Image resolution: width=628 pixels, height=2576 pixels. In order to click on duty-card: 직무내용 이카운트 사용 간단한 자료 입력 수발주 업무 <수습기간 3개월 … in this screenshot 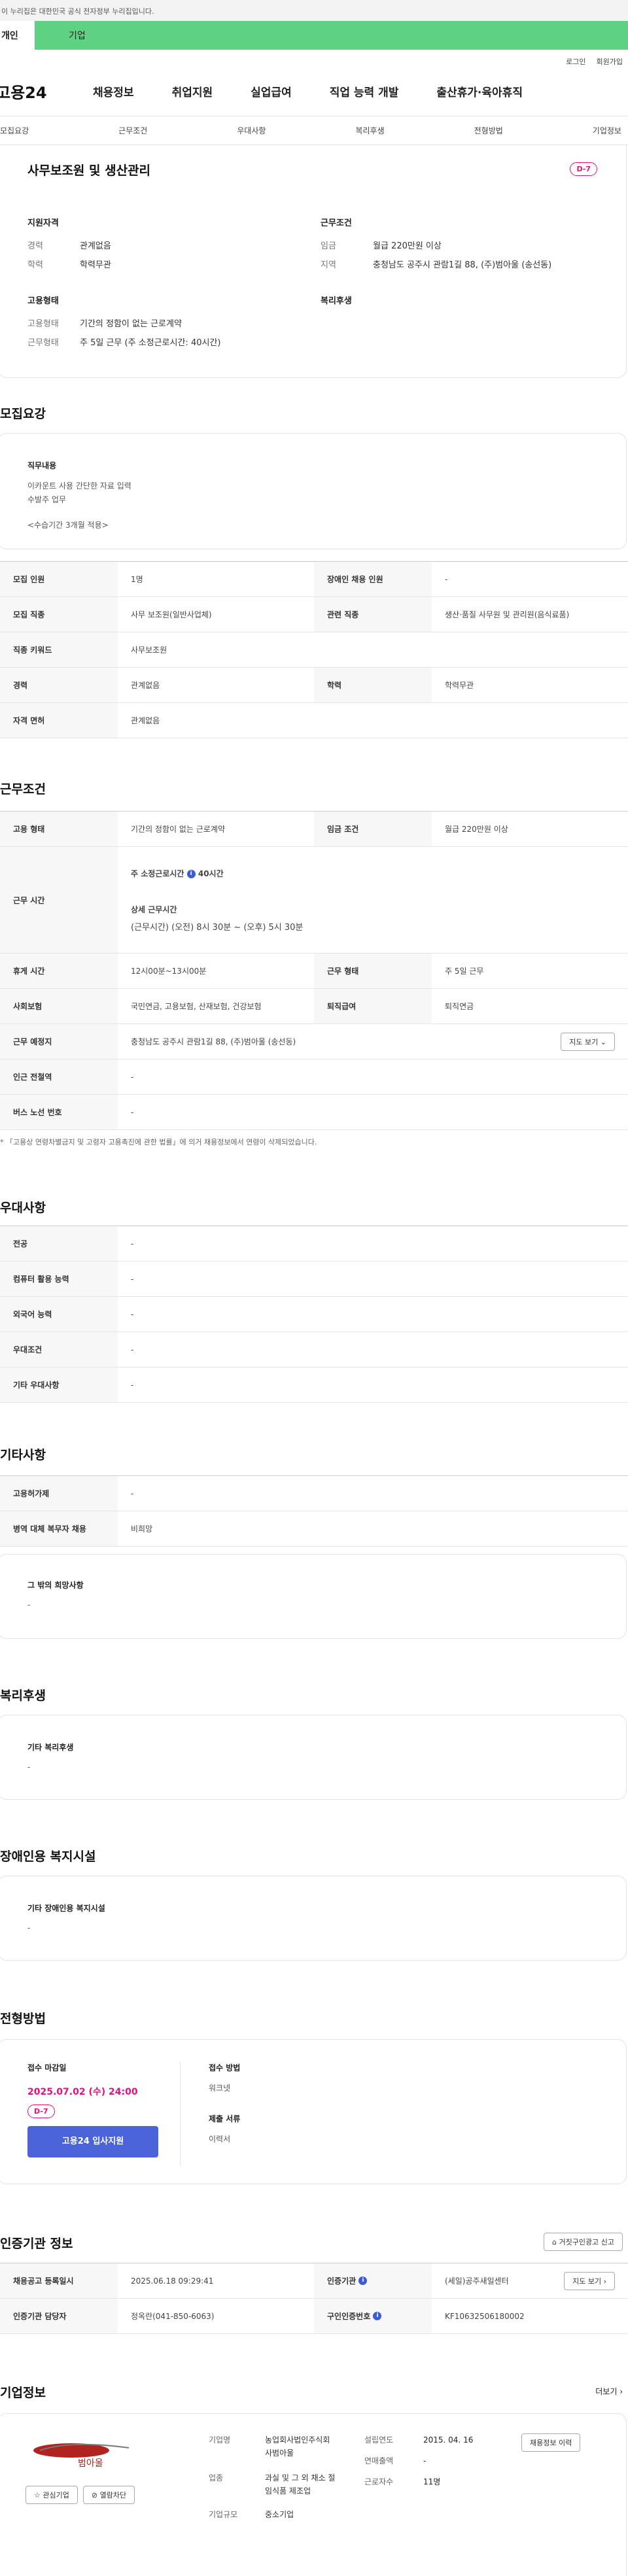, I will do `click(313, 491)`.